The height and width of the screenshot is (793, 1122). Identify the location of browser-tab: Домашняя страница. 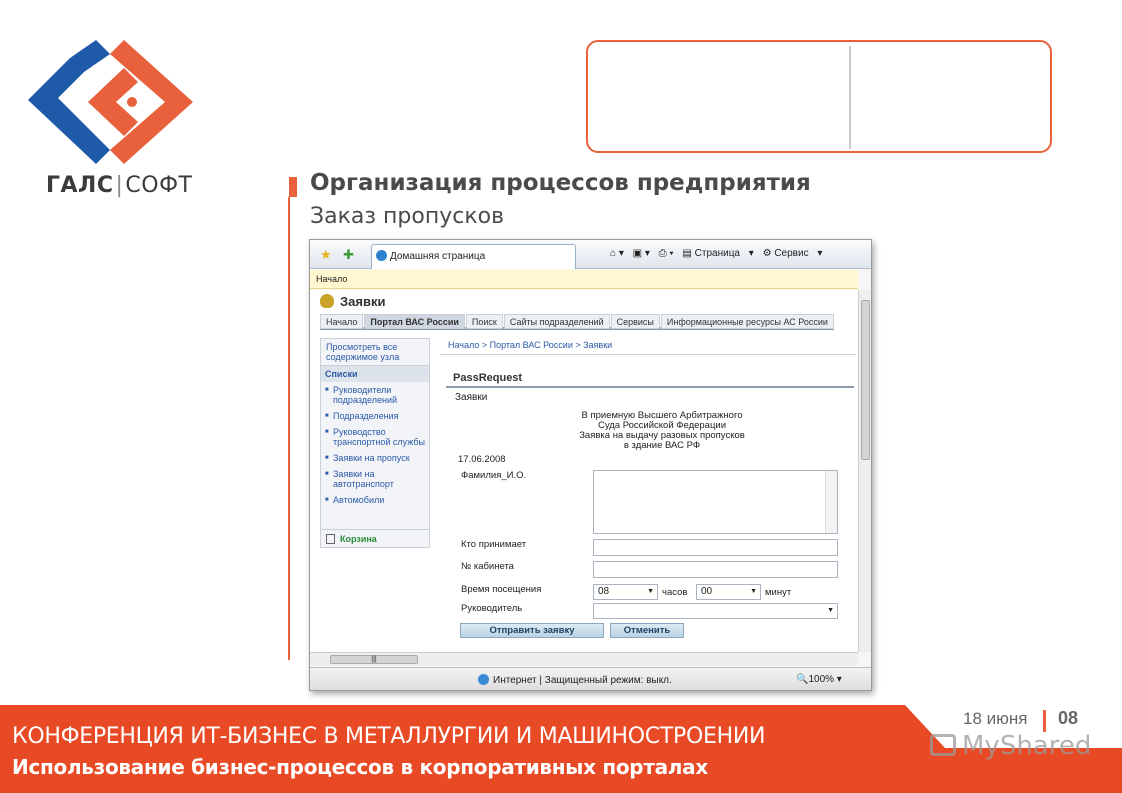
(473, 256).